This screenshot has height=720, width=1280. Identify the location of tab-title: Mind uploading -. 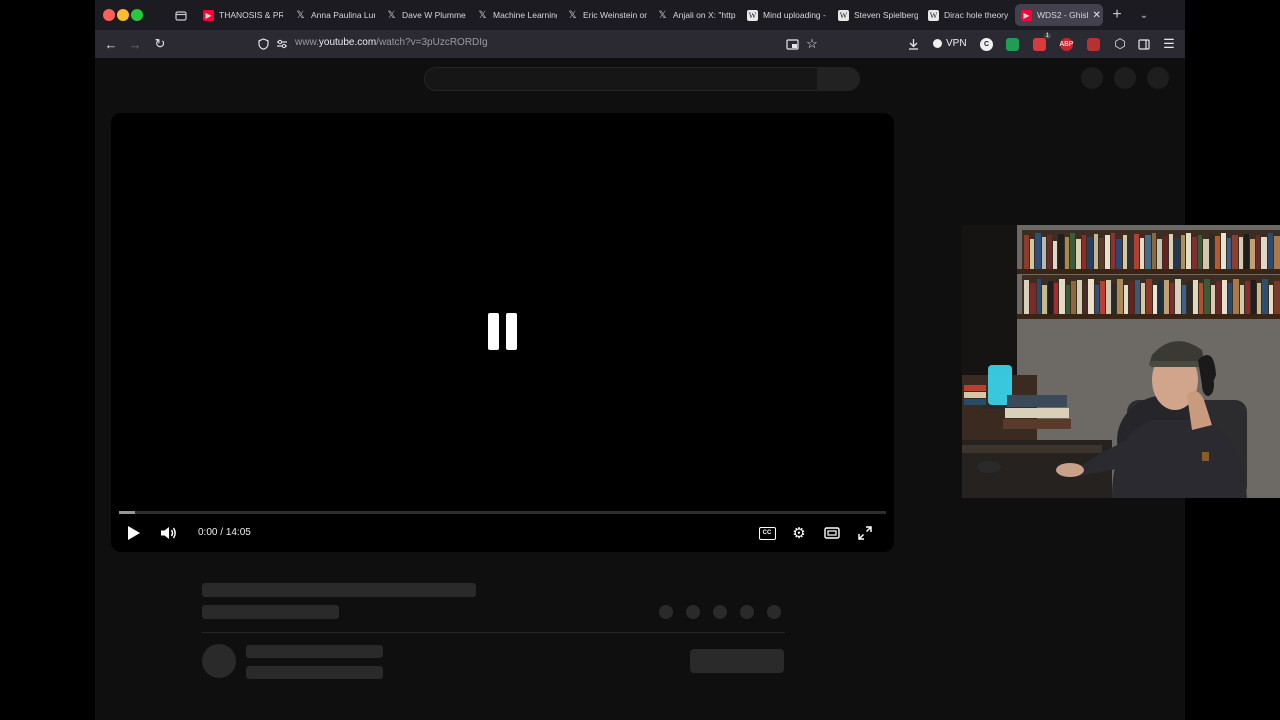
(794, 15).